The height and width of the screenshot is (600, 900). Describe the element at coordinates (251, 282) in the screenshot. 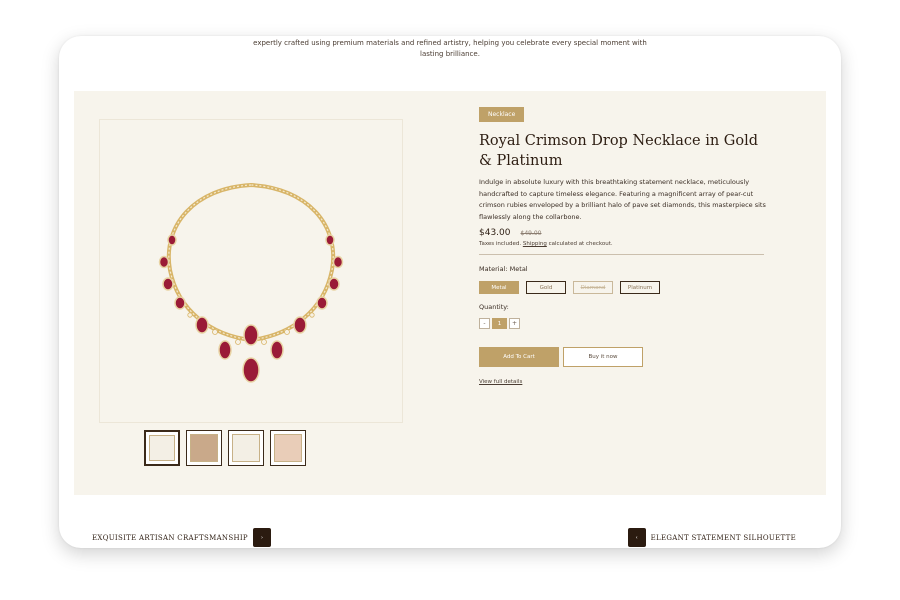

I see `necklace-illustration` at that location.